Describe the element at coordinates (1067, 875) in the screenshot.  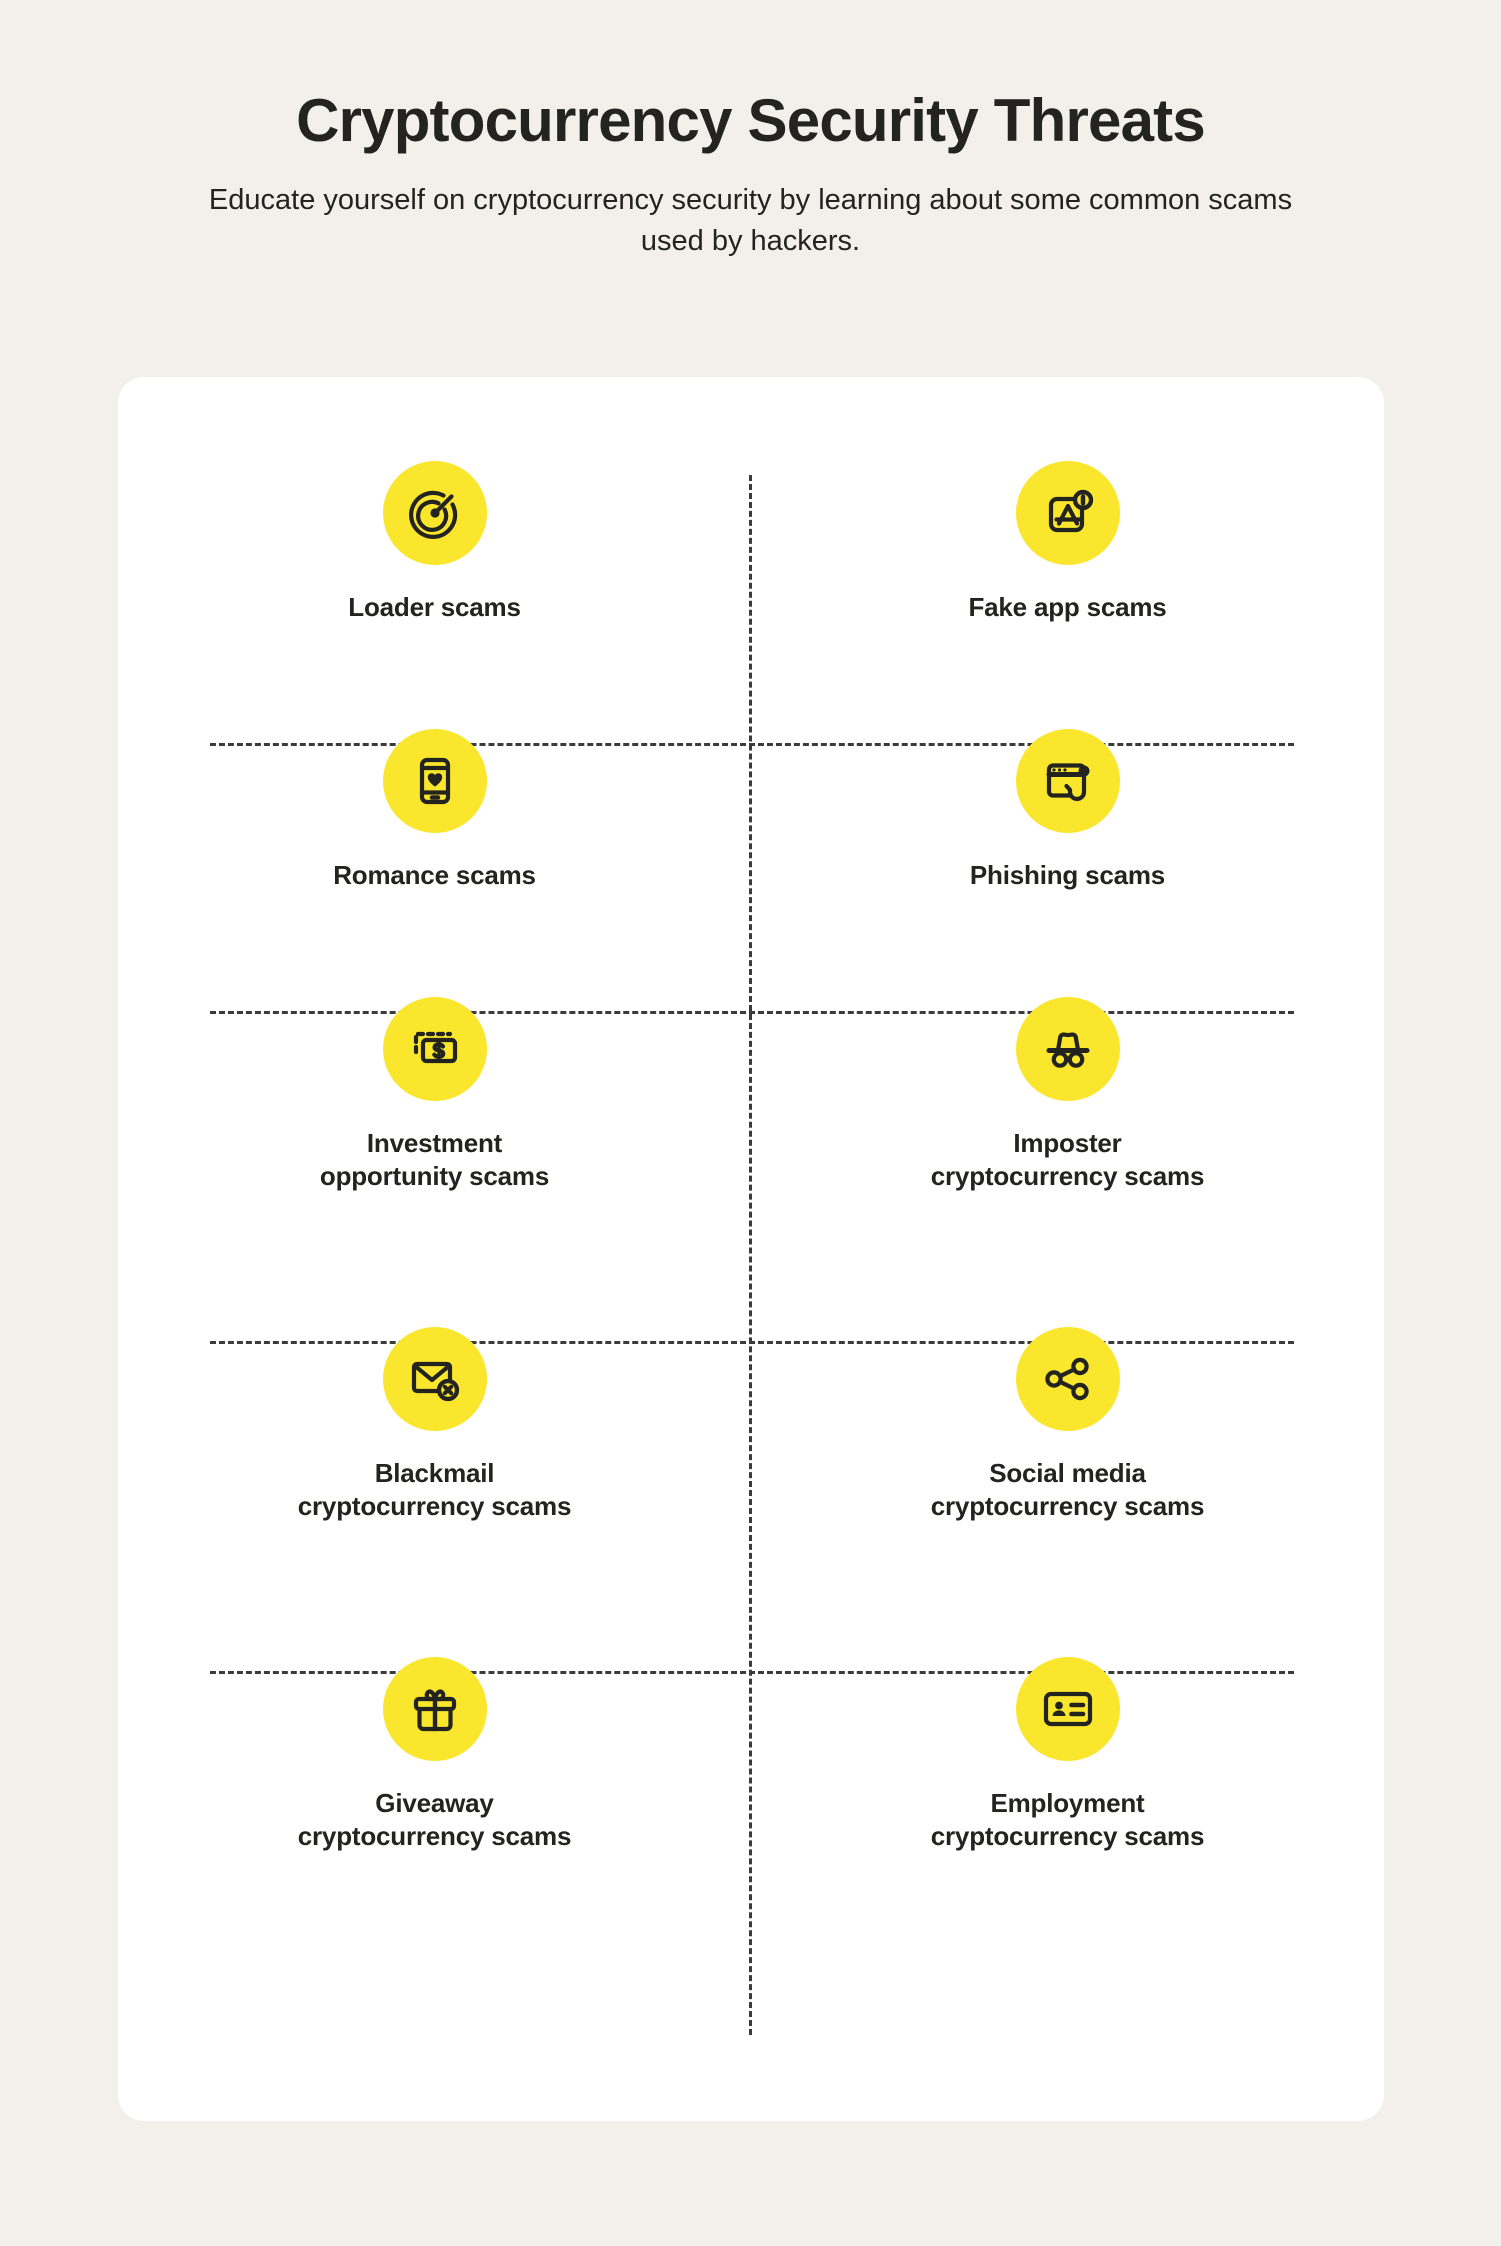
I see `scam-item-label: Phishing scams` at that location.